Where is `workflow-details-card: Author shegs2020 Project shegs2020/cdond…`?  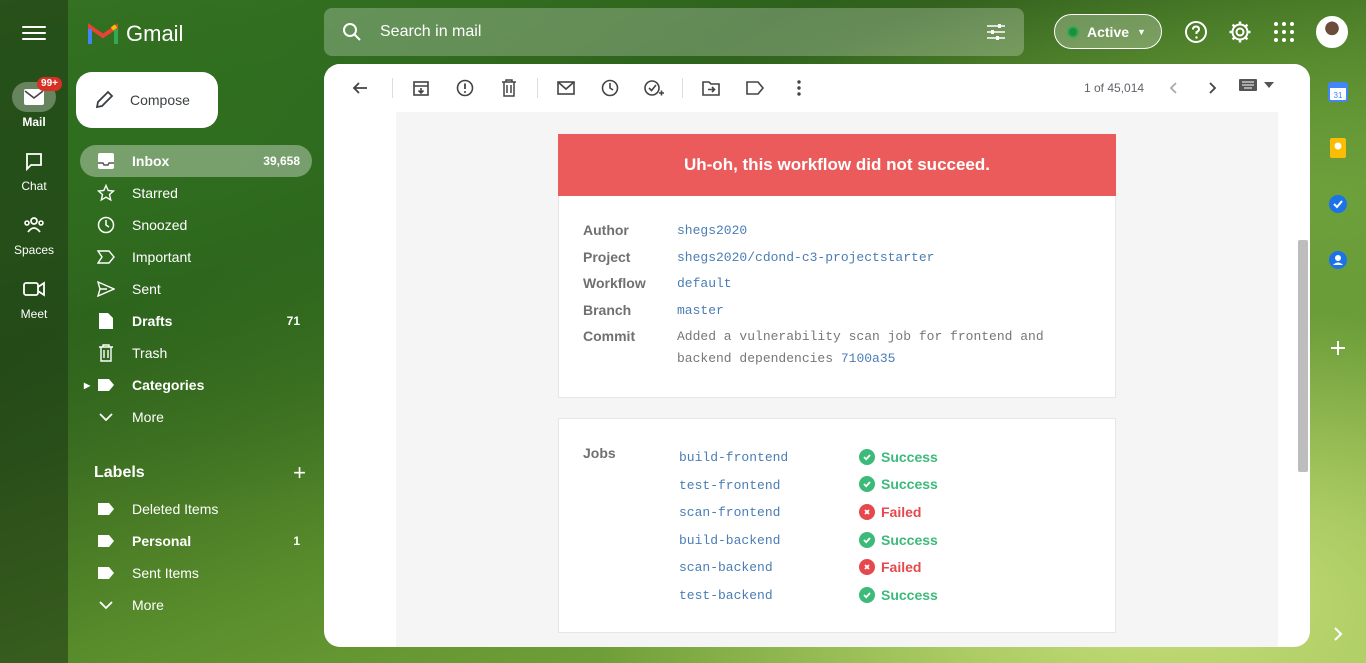 workflow-details-card: Author shegs2020 Project shegs2020/cdond… is located at coordinates (837, 297).